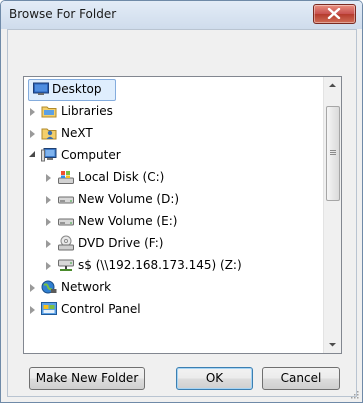 This screenshot has width=363, height=403. Describe the element at coordinates (129, 199) in the screenshot. I see `tree-item-label: New Volume (D:)` at that location.